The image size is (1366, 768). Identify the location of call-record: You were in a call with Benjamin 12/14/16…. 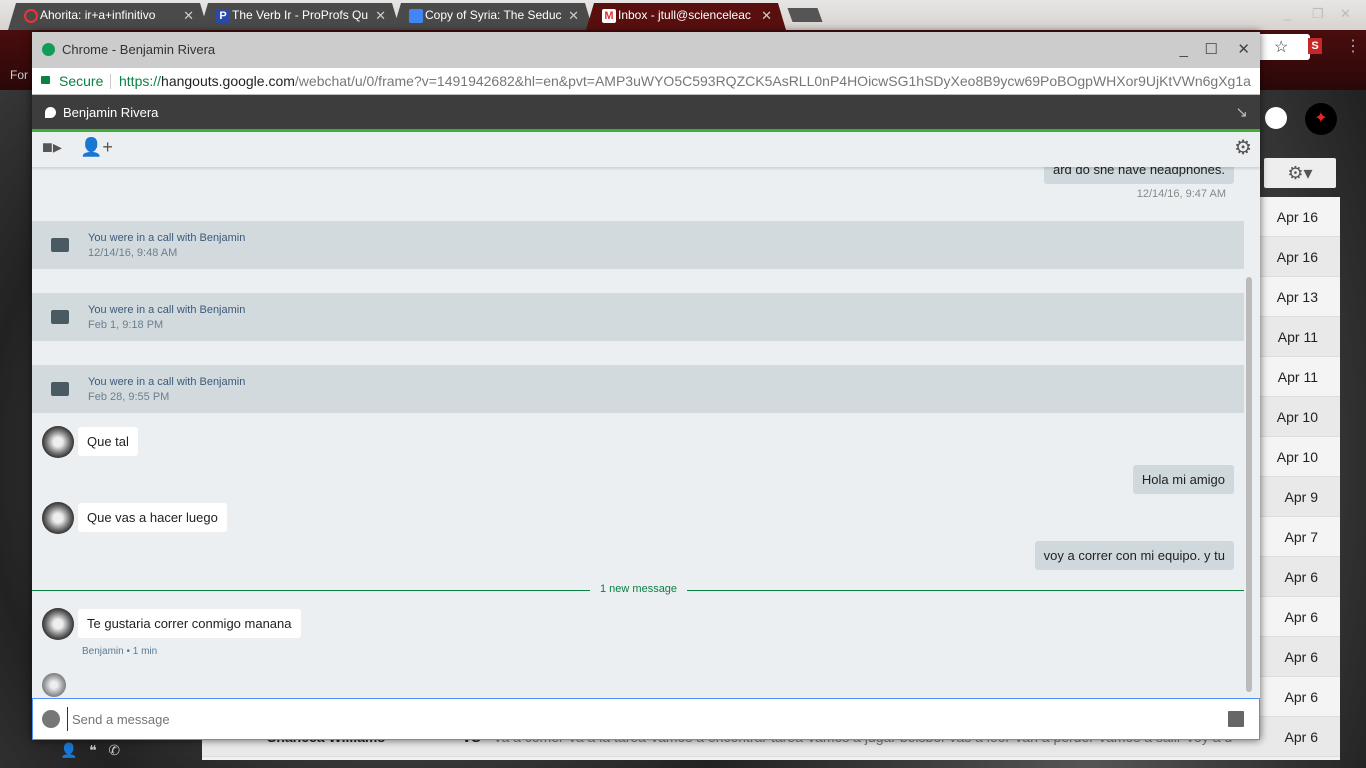
(638, 245).